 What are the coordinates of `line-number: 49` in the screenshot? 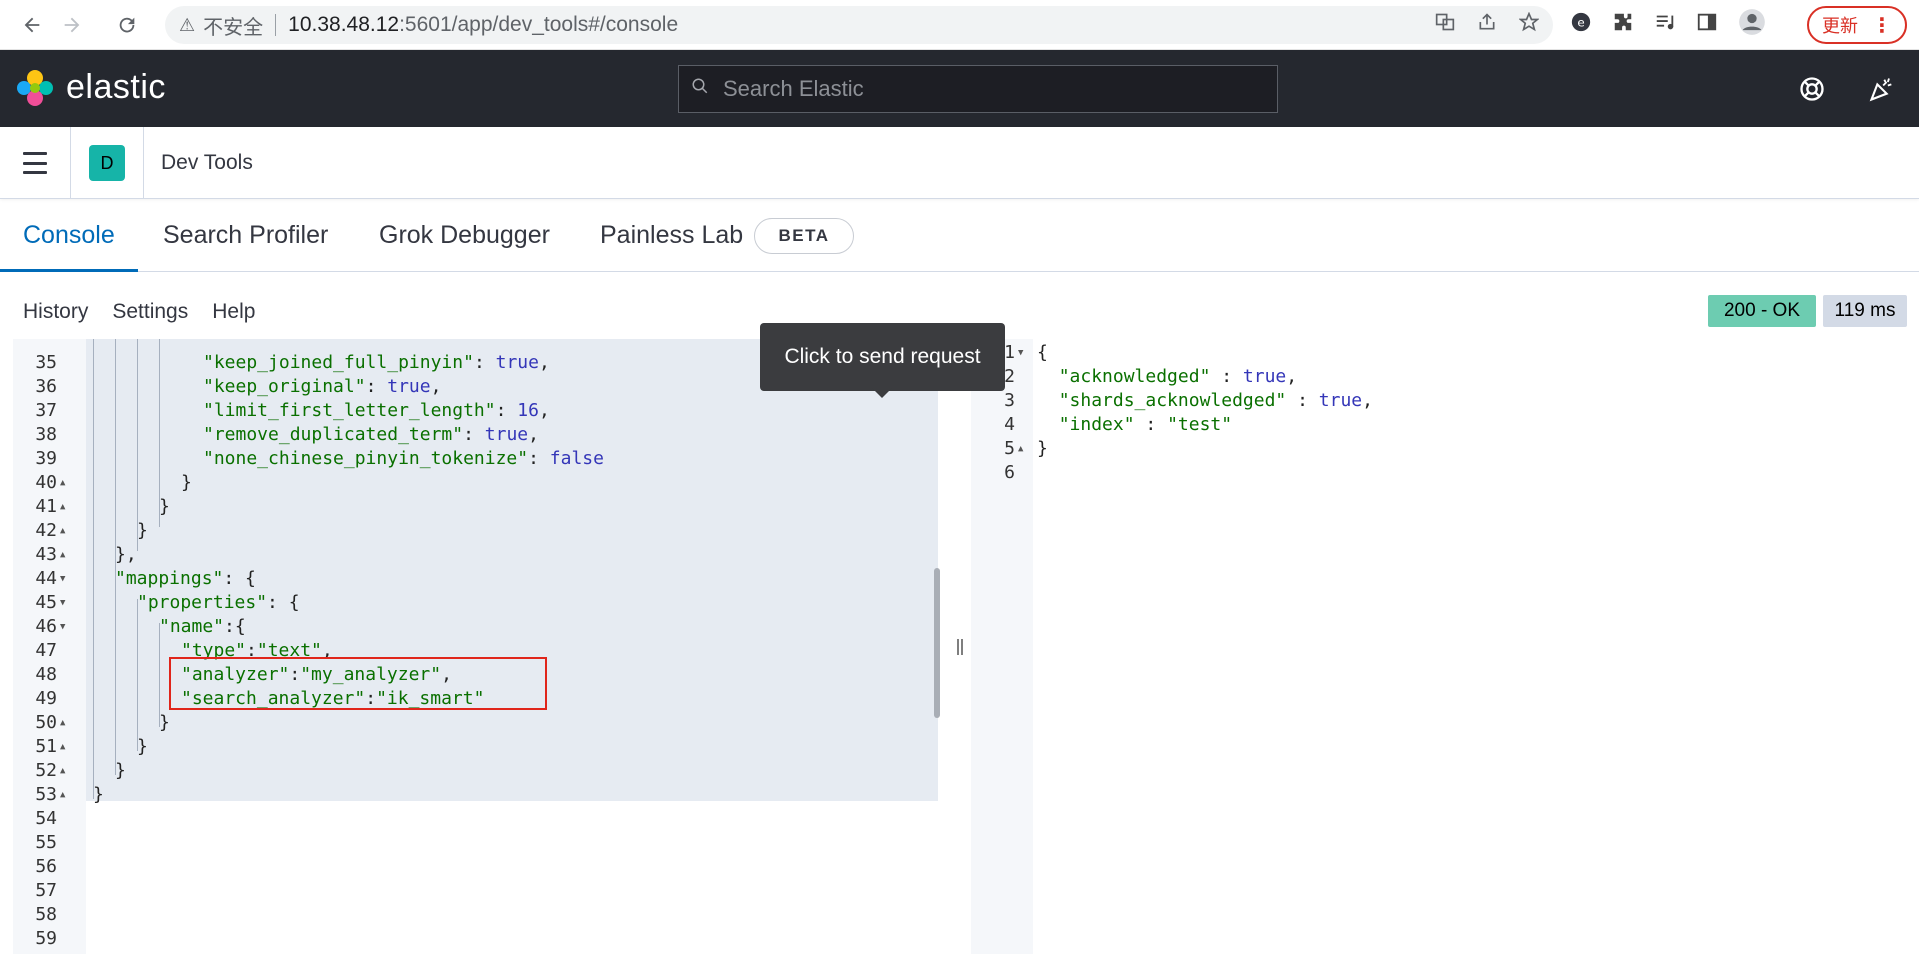 It's located at (46, 698).